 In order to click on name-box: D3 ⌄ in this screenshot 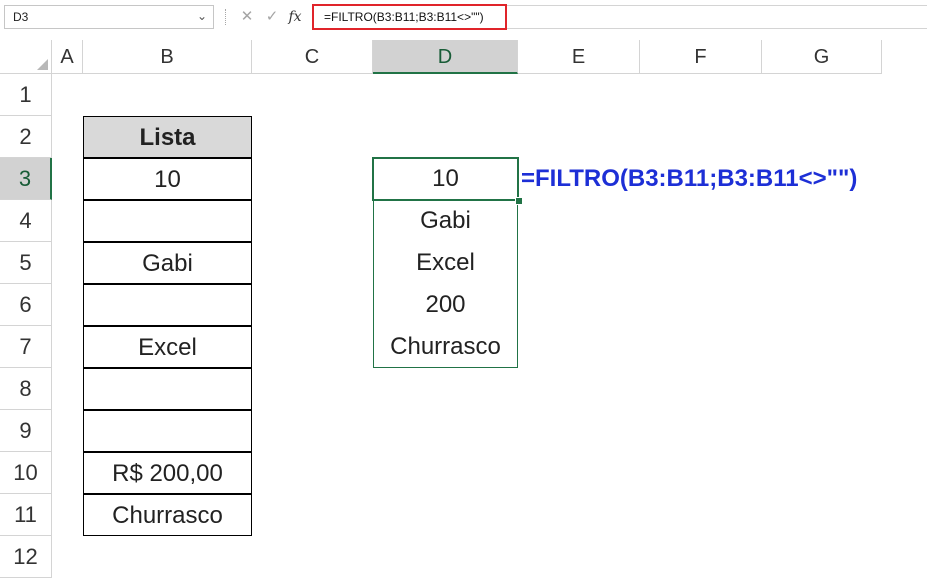, I will do `click(109, 17)`.